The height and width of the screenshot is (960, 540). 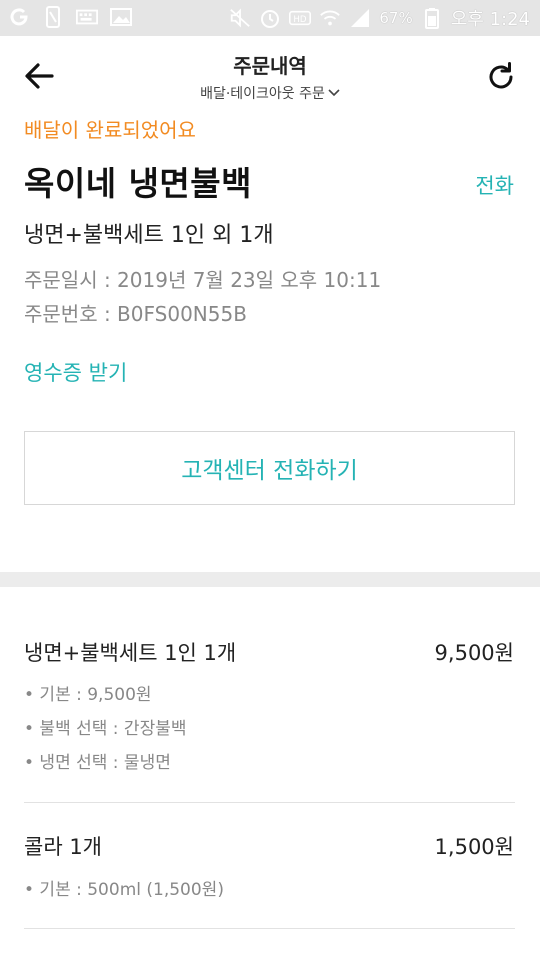 I want to click on item-option: • 불백 선택 : 간장불백, so click(x=105, y=729).